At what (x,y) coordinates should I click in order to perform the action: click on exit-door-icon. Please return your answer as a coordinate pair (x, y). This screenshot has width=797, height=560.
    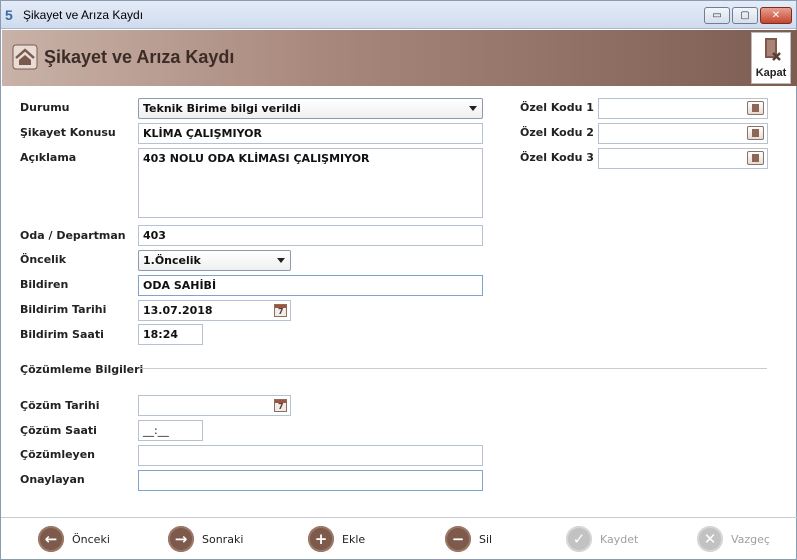
    Looking at the image, I should click on (773, 49).